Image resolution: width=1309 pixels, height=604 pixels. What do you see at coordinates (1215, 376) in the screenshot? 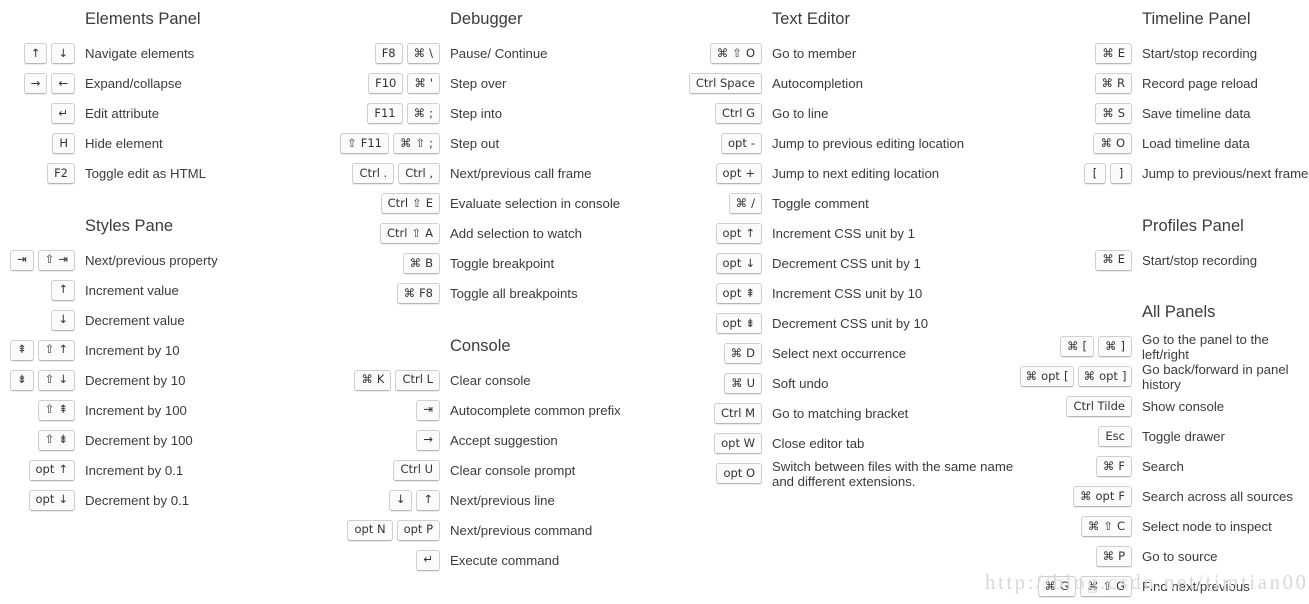
I see `shortcut-description: Go back/forward in panel history` at bounding box center [1215, 376].